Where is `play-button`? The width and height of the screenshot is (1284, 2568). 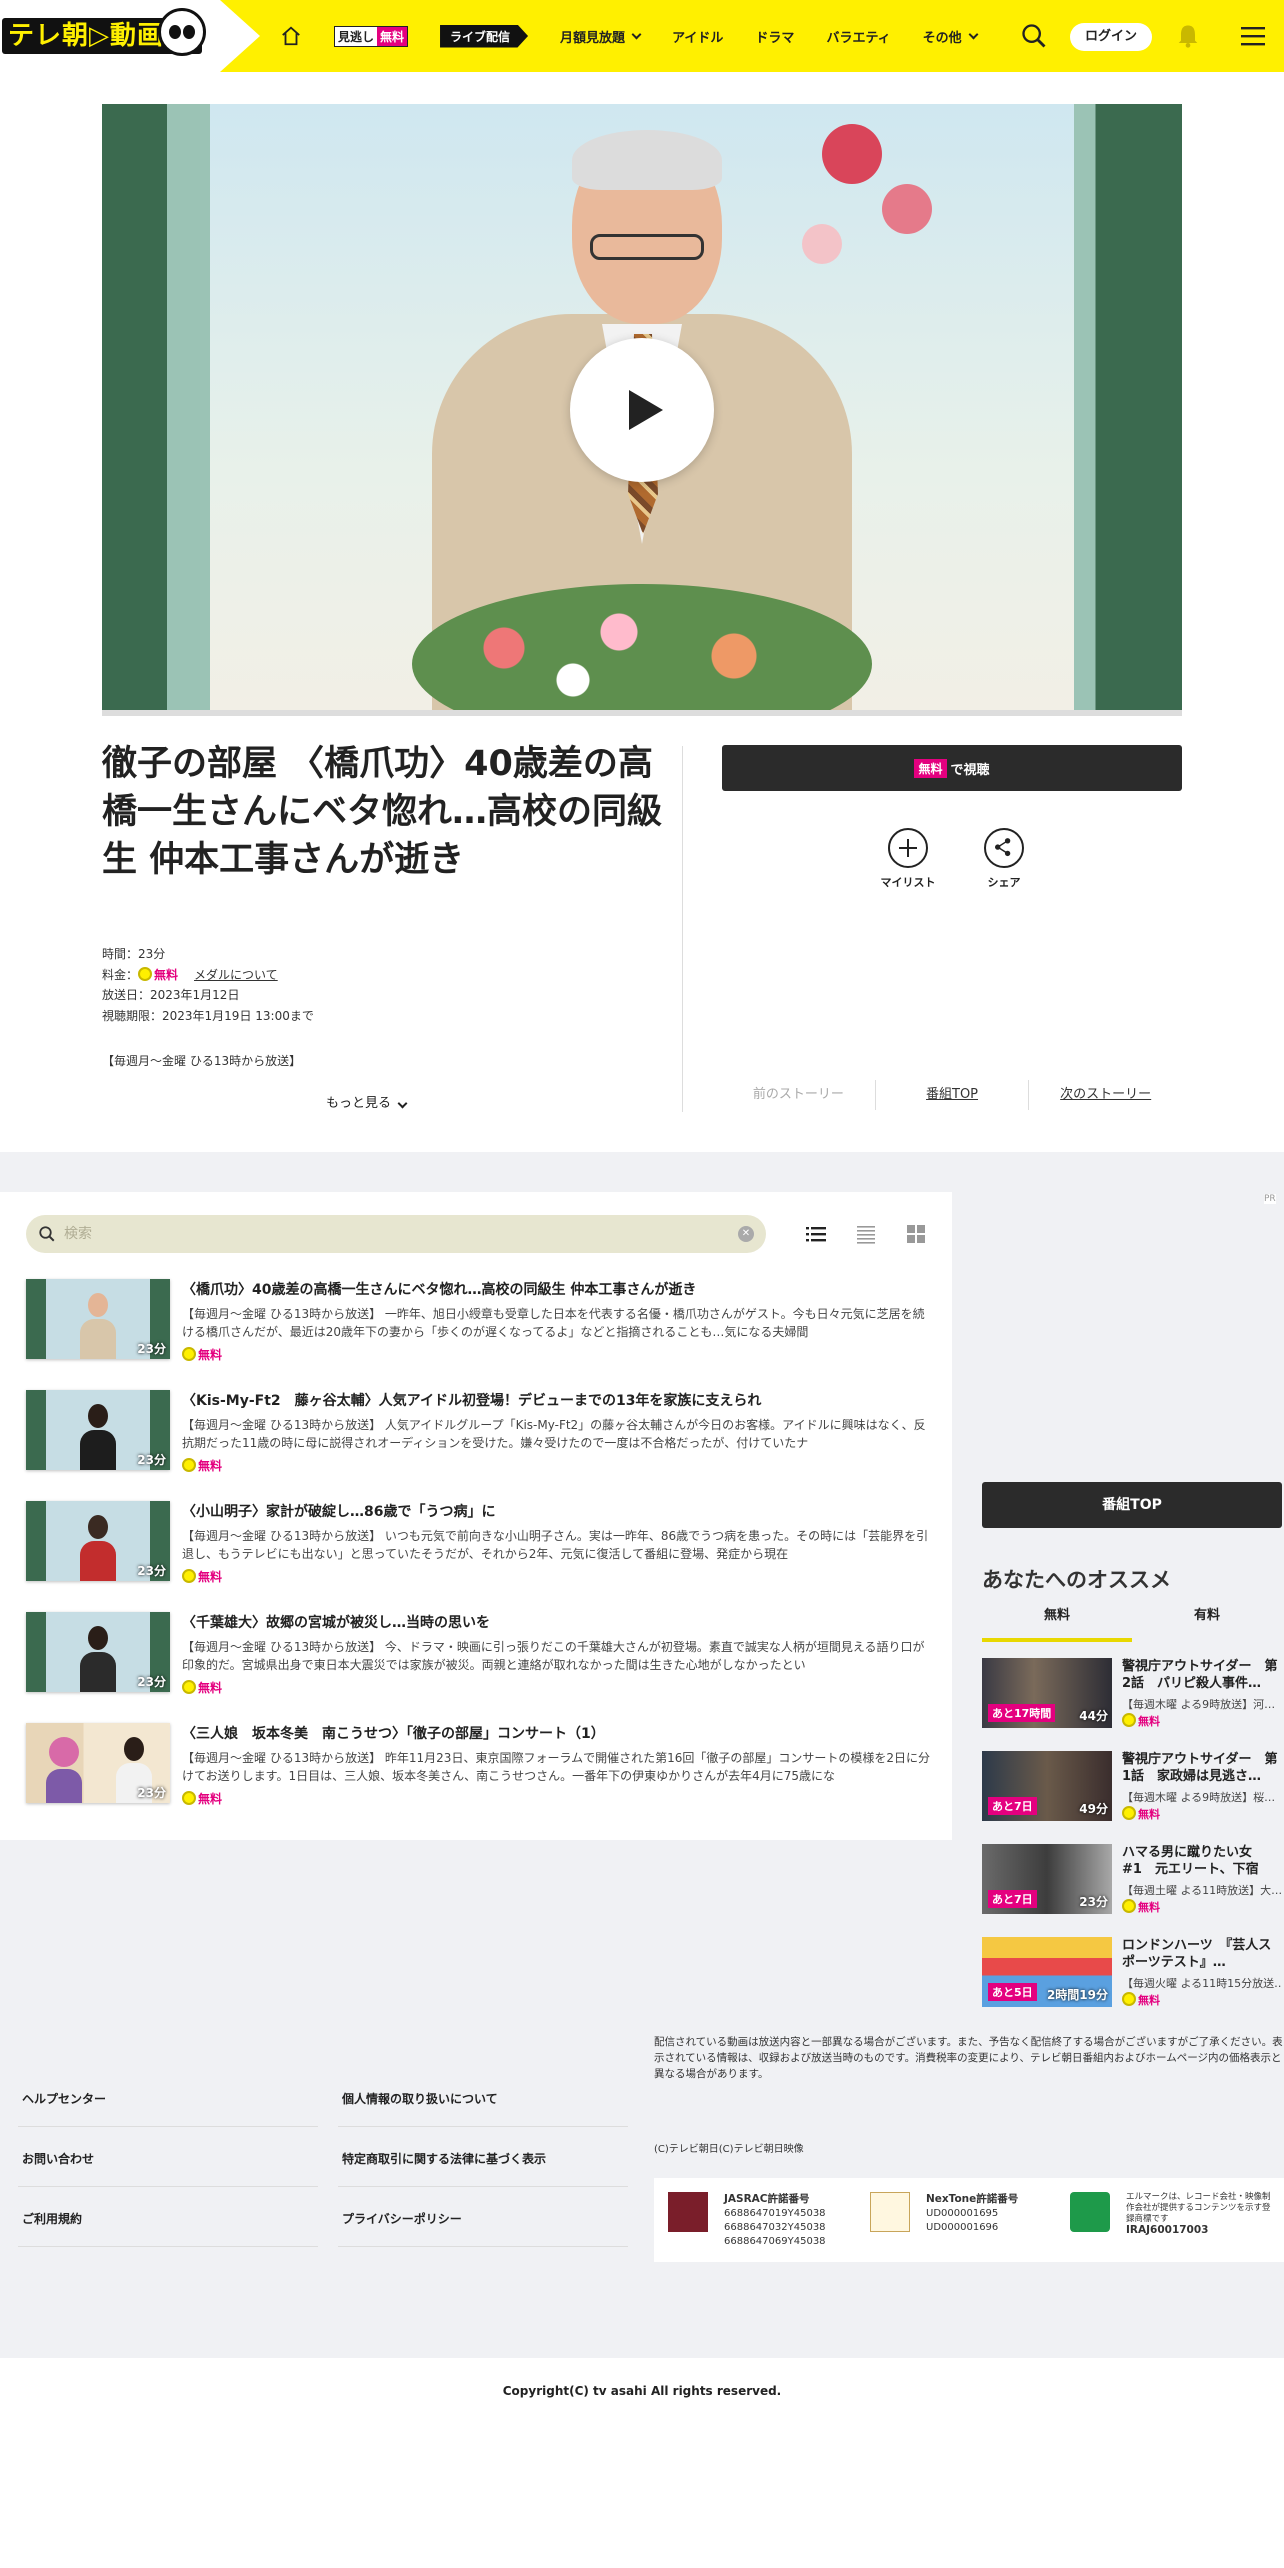
play-button is located at coordinates (642, 410).